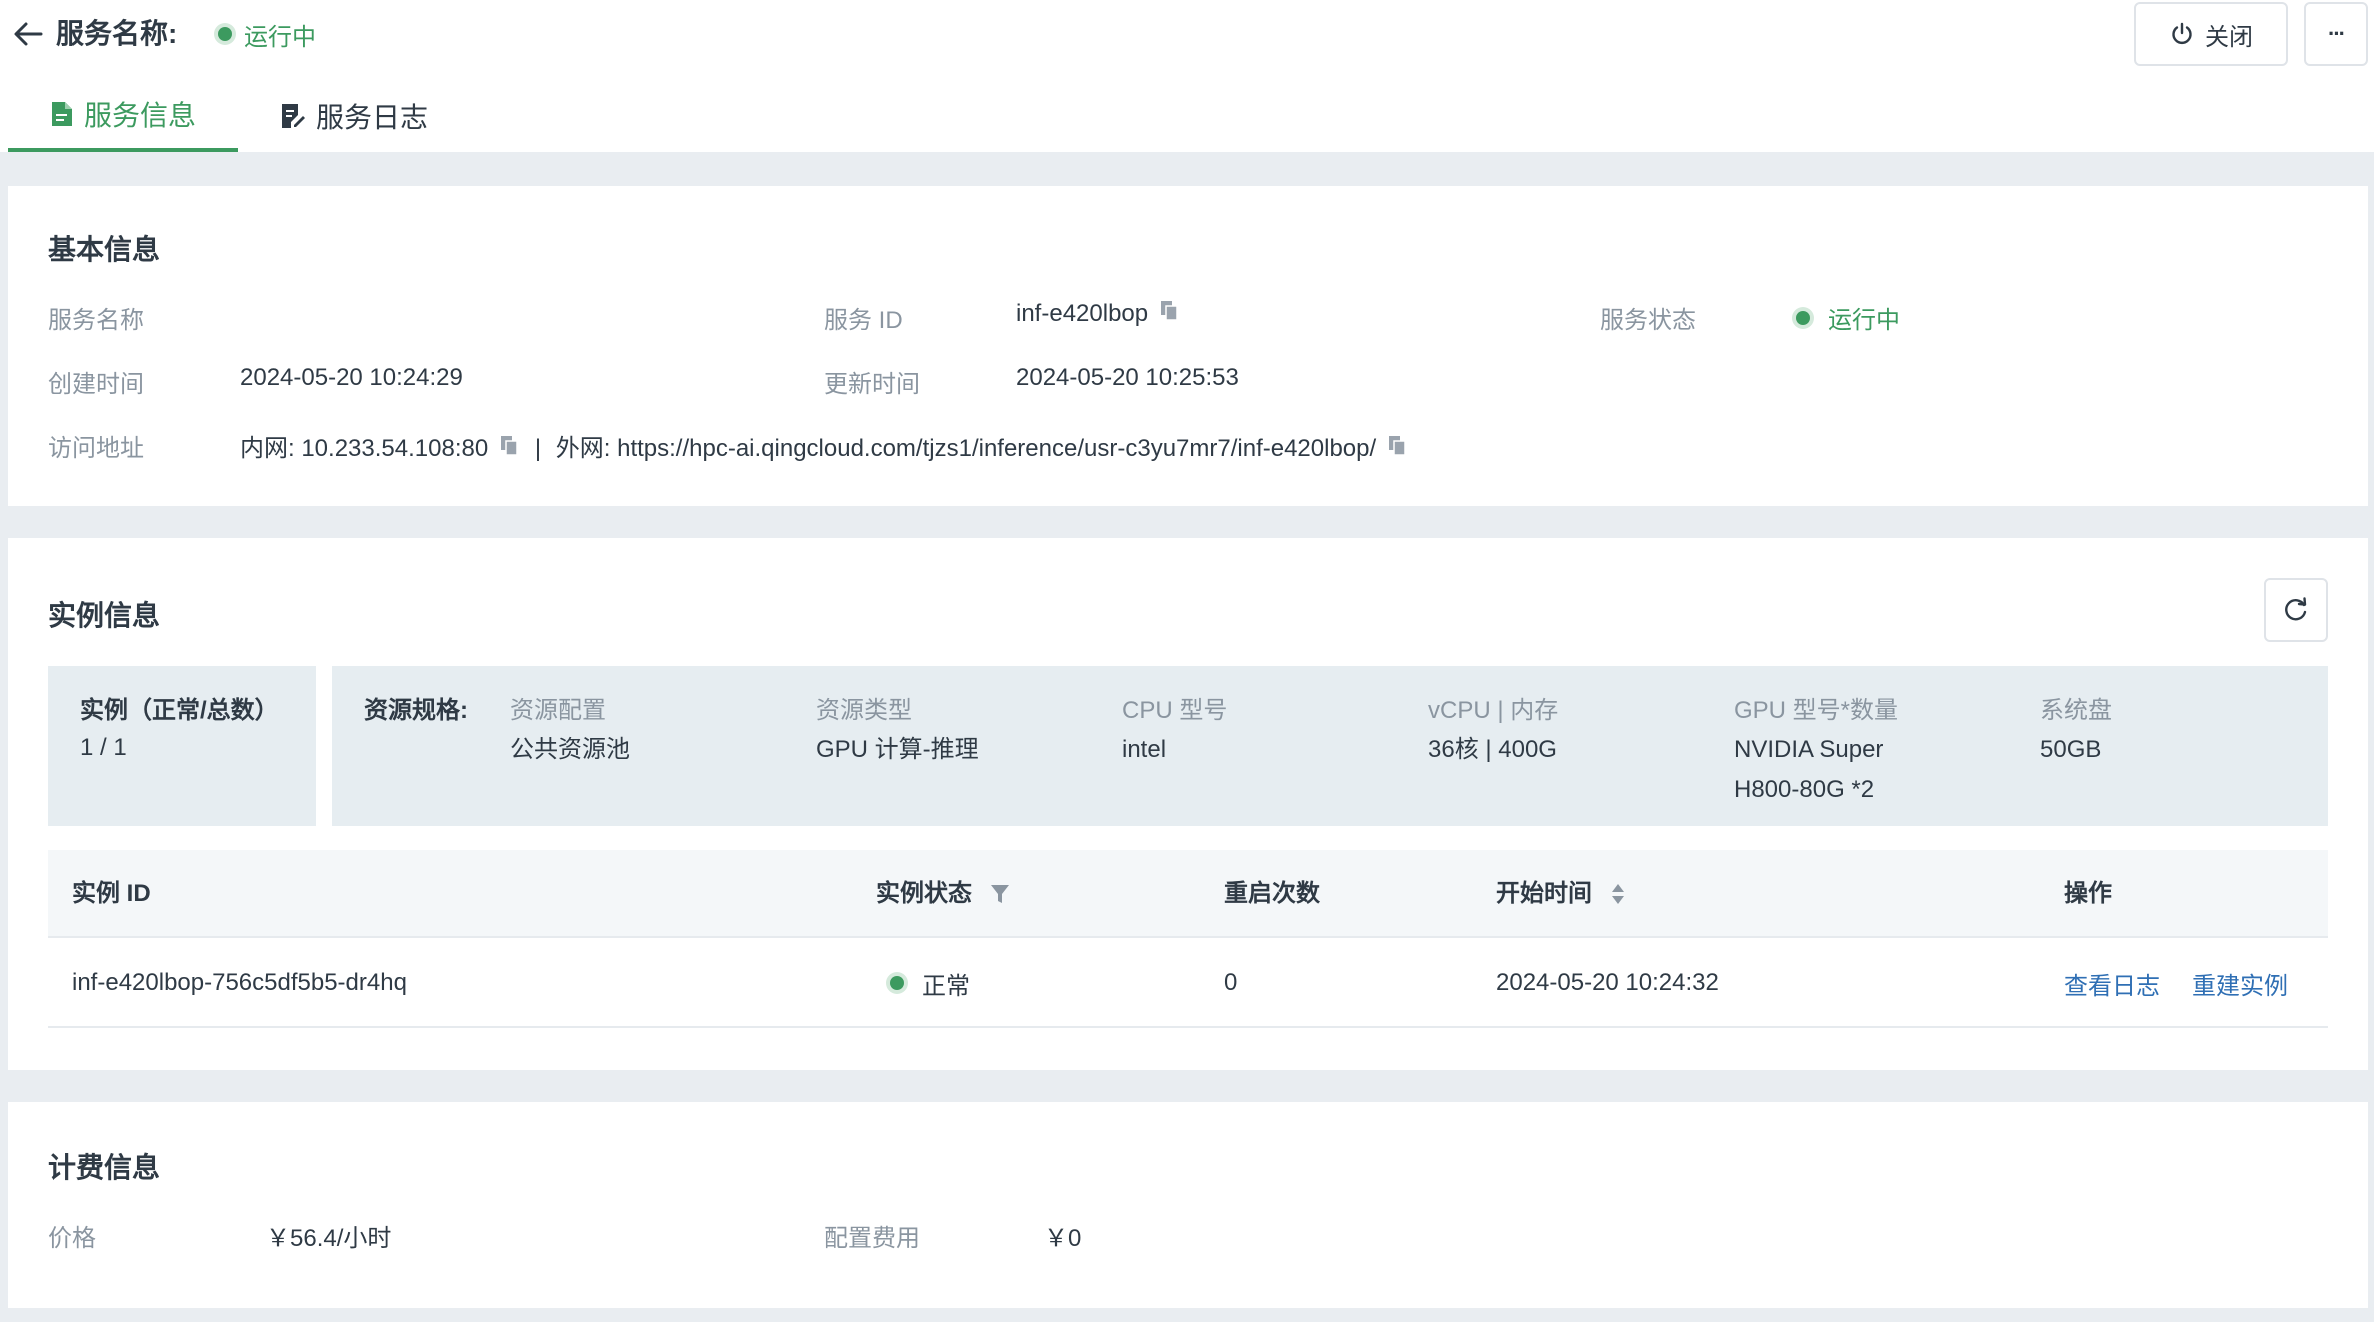 The image size is (2374, 1322). I want to click on back-button, so click(28, 34).